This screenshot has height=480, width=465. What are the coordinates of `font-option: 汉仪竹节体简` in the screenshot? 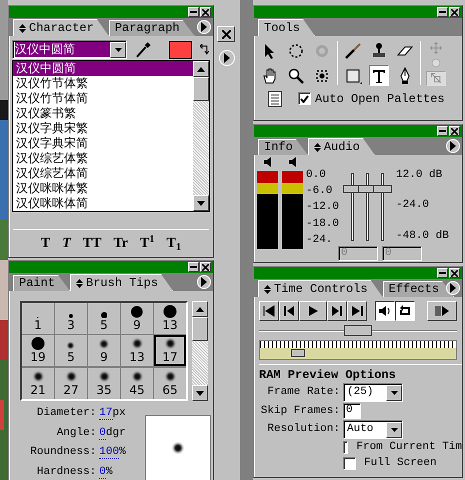 It's located at (103, 98).